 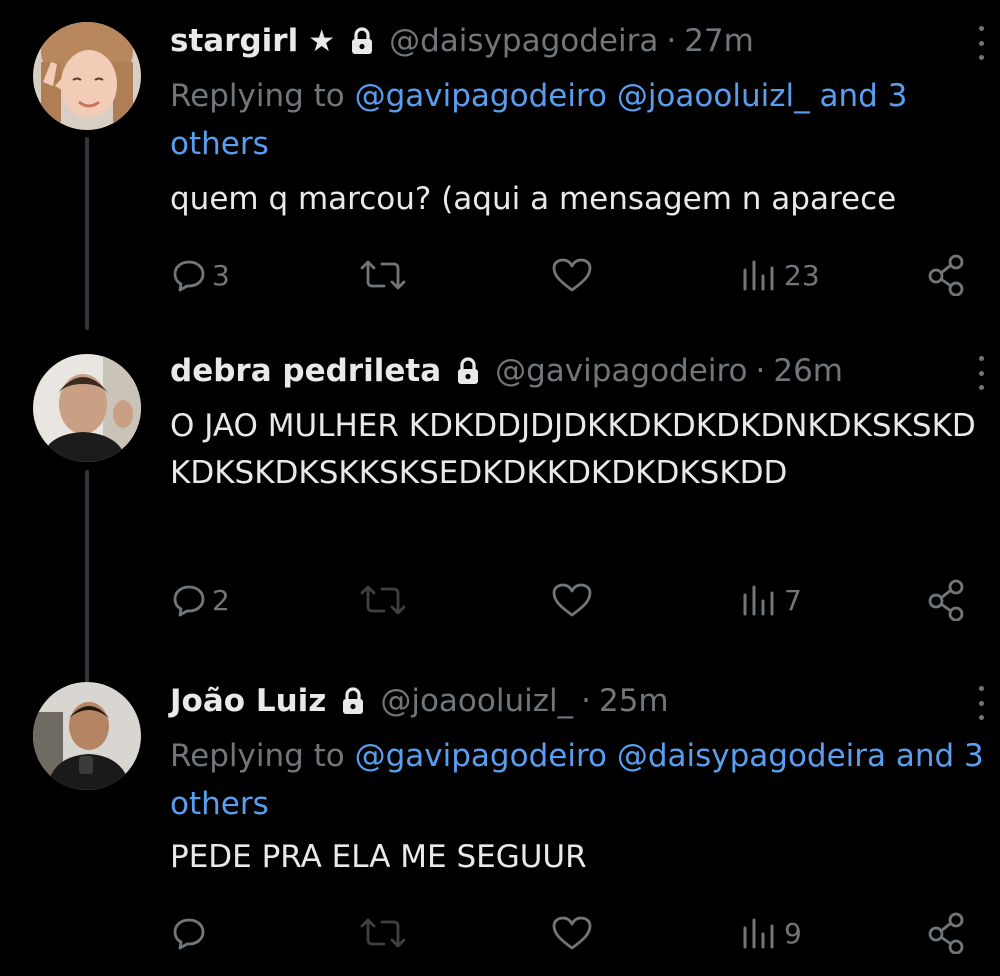 I want to click on tweet-header: João Luiz @joaooluizl_ · 25m, so click(x=419, y=701).